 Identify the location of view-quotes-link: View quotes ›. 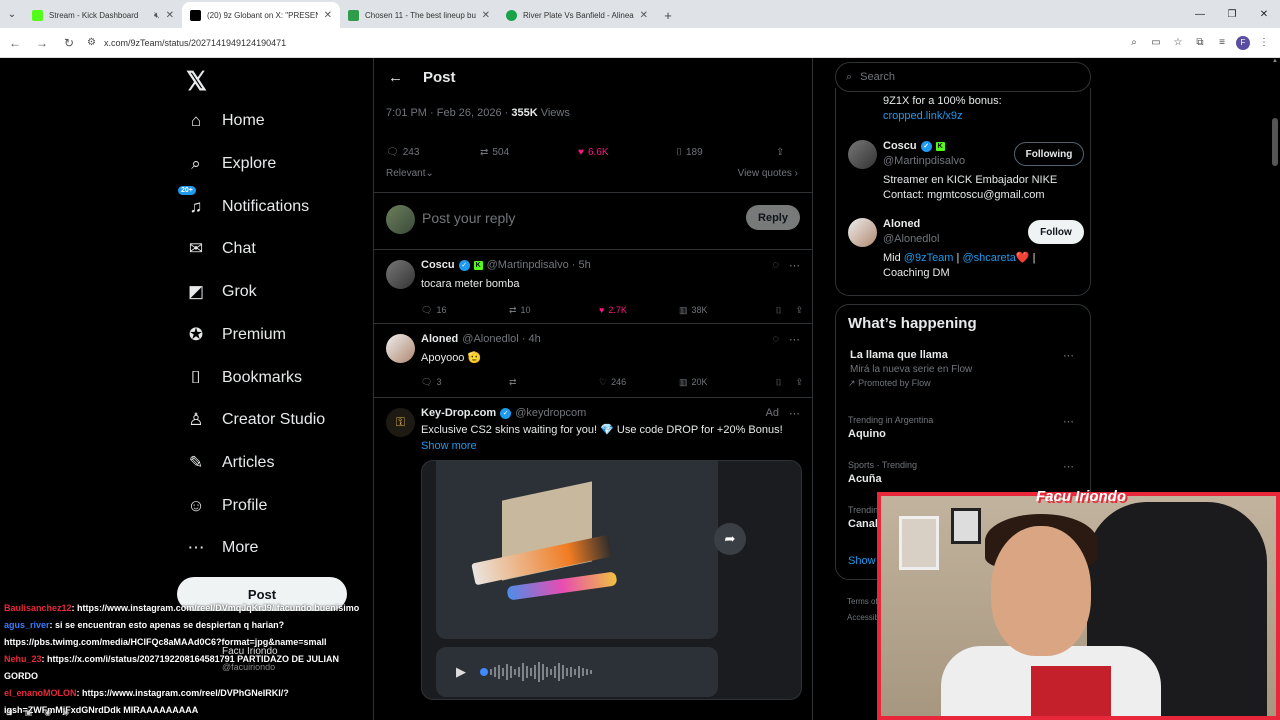
(768, 173).